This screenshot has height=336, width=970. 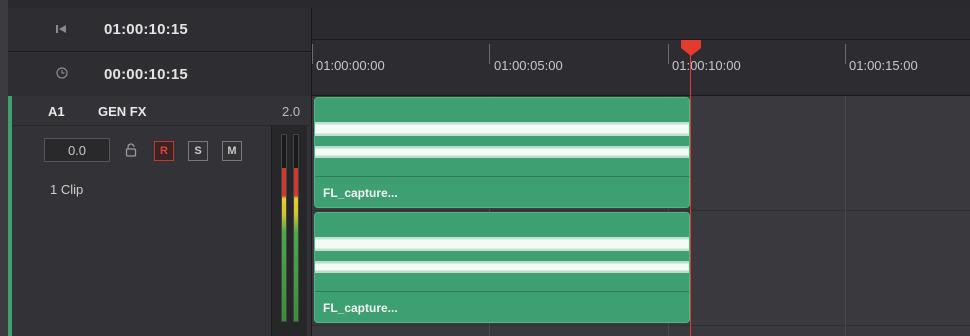 I want to click on track-volume-field: 0.0, so click(x=77, y=150).